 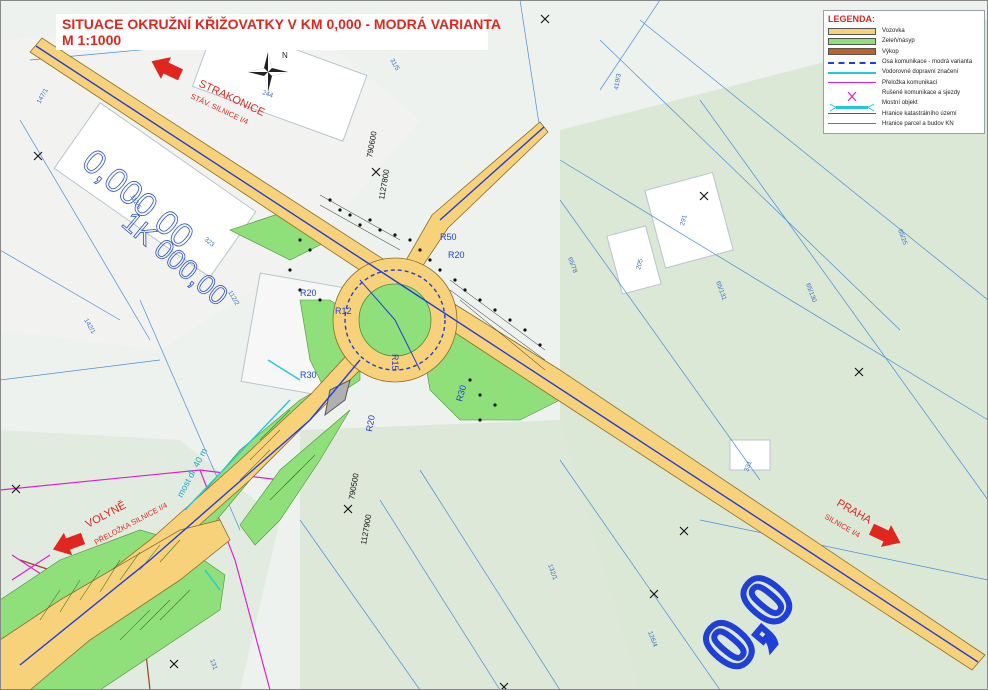 What do you see at coordinates (448, 237) in the screenshot?
I see `radius-label: R50` at bounding box center [448, 237].